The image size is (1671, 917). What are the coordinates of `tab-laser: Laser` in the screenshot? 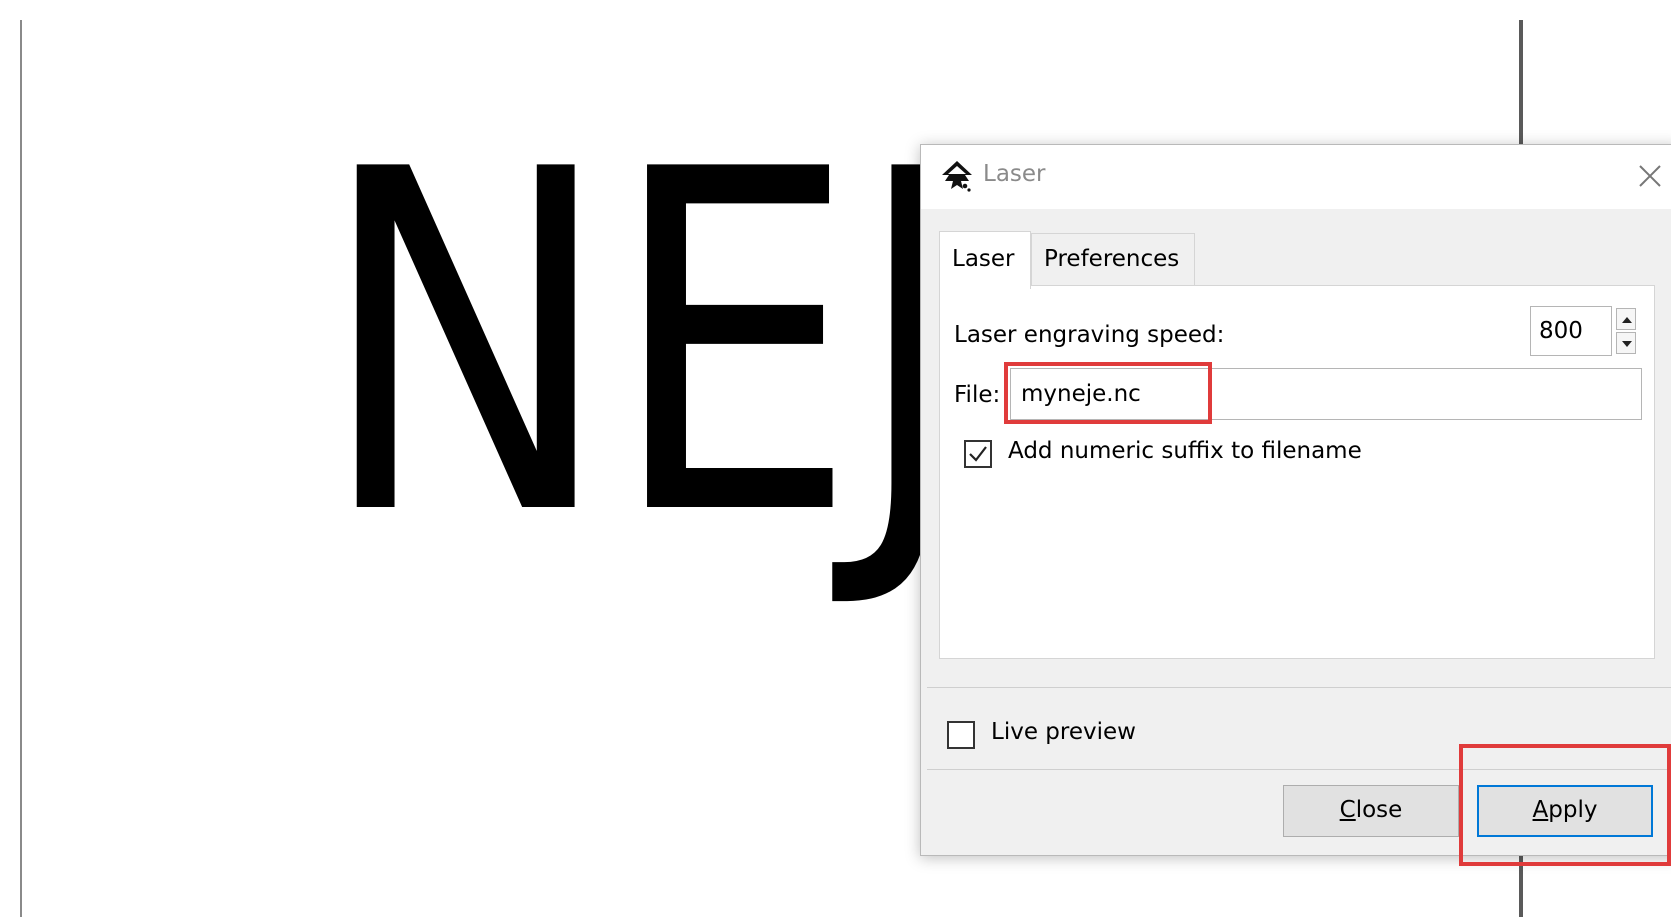 It's located at (985, 260).